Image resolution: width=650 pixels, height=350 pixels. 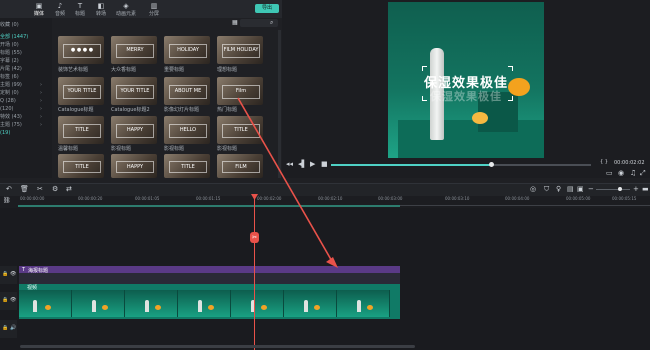 I want to click on annotation-arrow-head, so click(x=332, y=262).